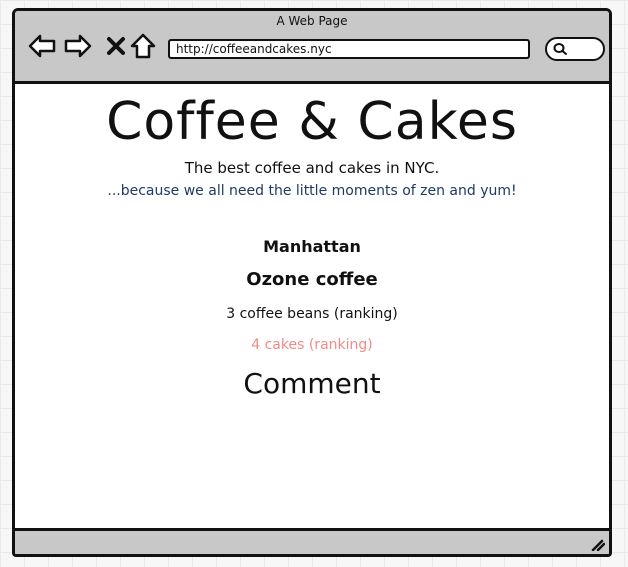 The width and height of the screenshot is (628, 567). I want to click on back-button, so click(42, 46).